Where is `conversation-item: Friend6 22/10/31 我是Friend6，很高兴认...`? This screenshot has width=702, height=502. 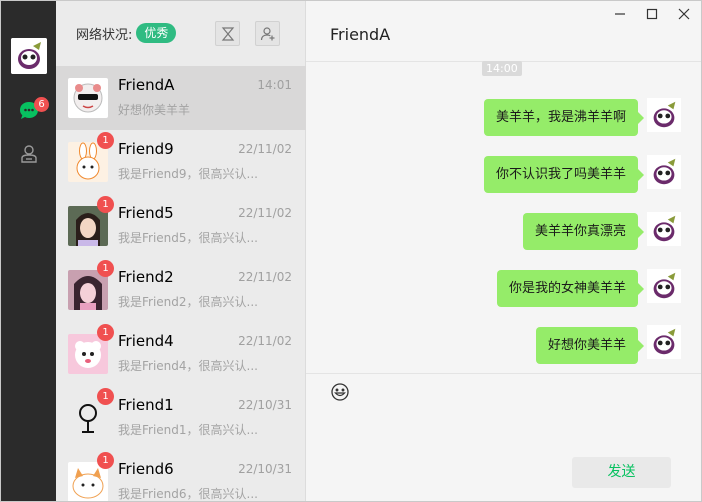
conversation-item: Friend6 22/10/31 我是Friend6，很高兴认... is located at coordinates (181, 475).